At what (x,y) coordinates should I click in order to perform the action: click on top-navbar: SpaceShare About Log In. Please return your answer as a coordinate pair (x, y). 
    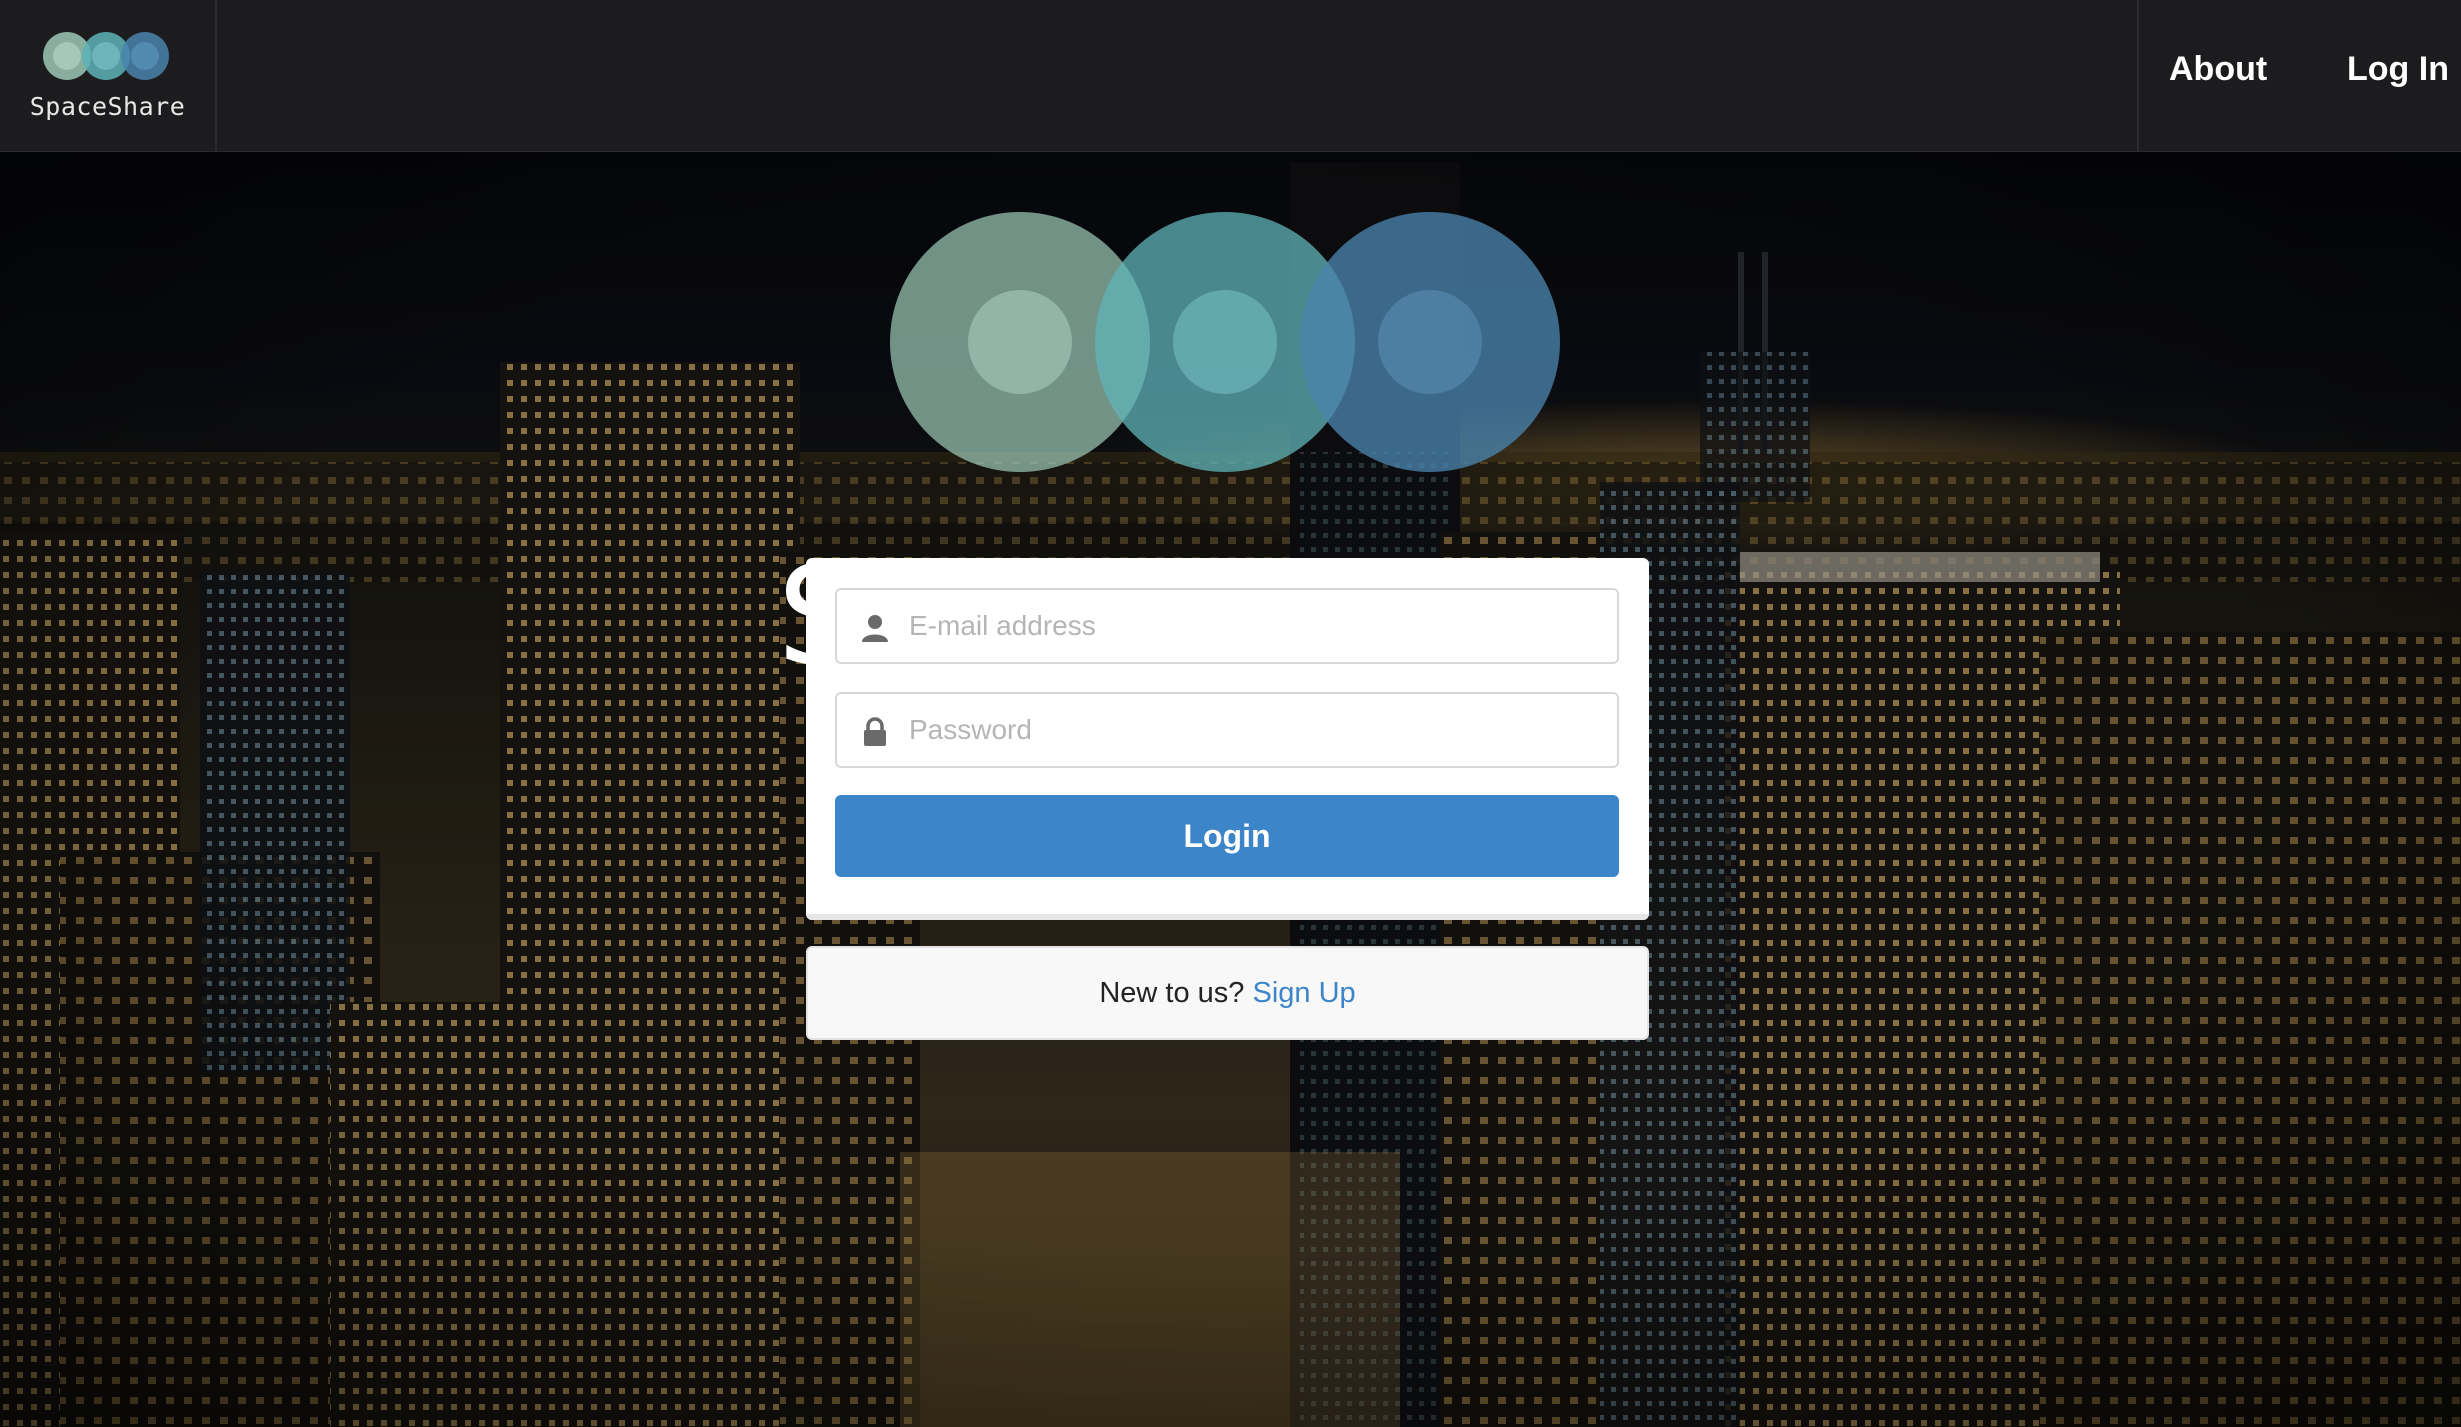
    Looking at the image, I should click on (1230, 76).